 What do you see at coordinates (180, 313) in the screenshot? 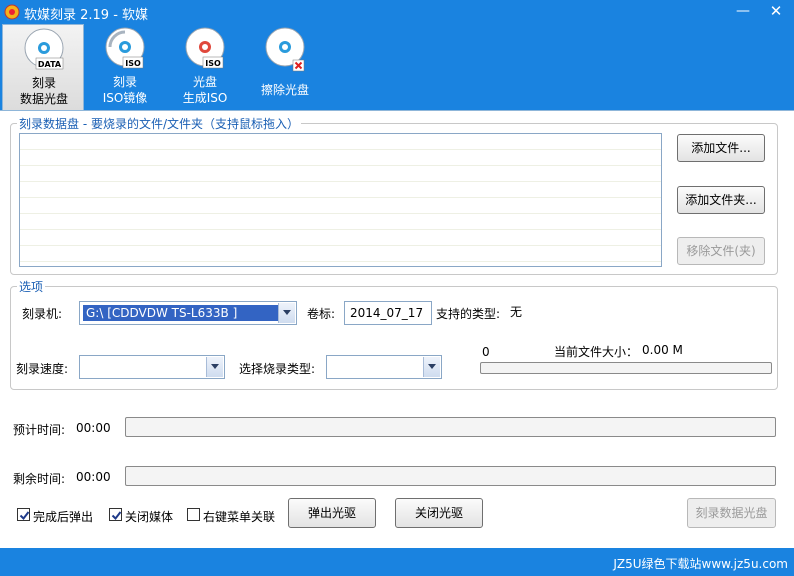
I see `burner-value: G:\ [CDDVDW TS-L633B ]` at bounding box center [180, 313].